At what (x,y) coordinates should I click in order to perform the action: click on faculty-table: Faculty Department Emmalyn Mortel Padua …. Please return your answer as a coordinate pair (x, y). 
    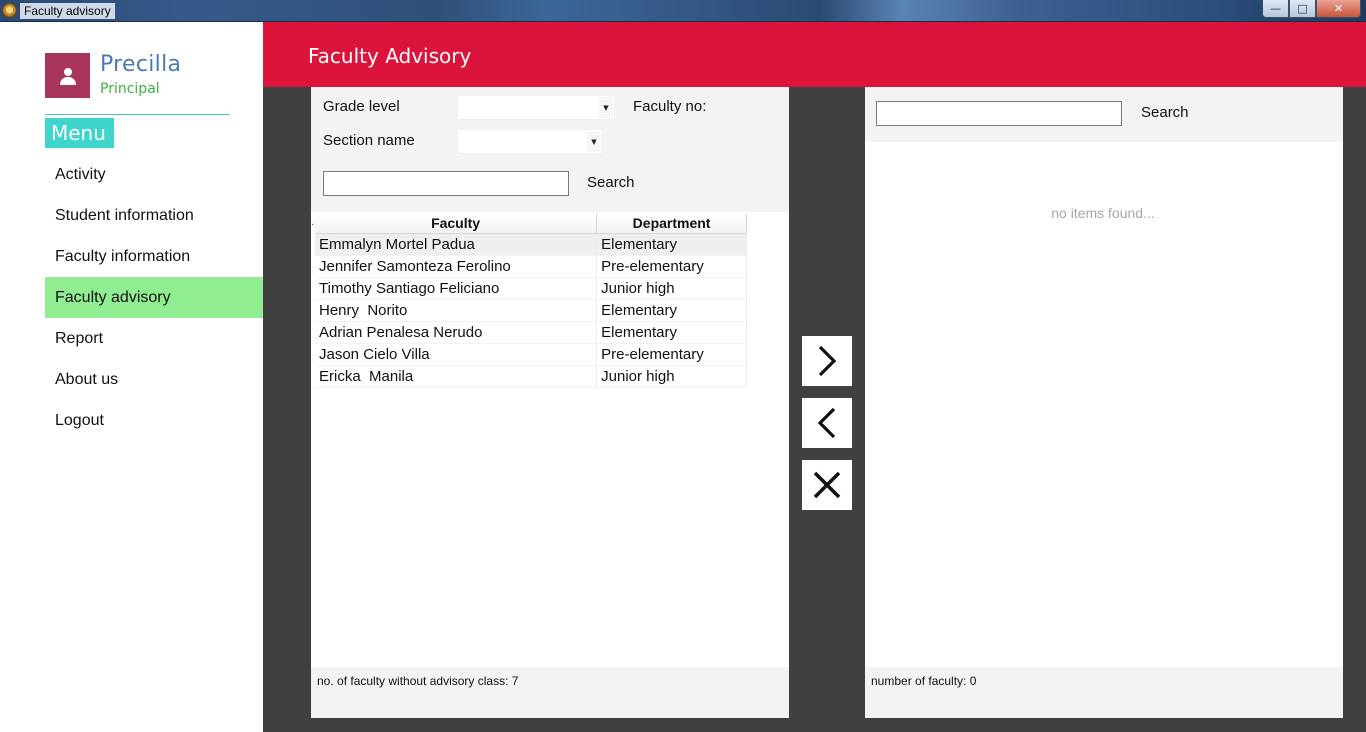
    Looking at the image, I should click on (531, 301).